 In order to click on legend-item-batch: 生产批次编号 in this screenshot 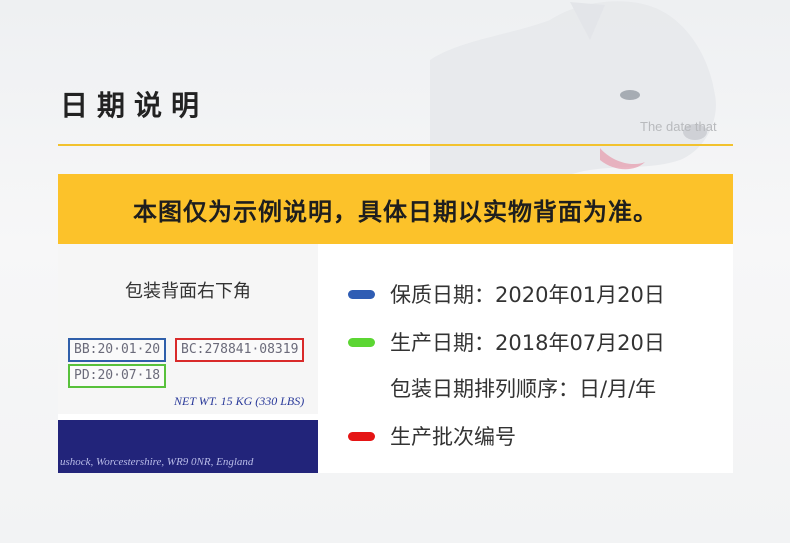, I will do `click(432, 436)`.